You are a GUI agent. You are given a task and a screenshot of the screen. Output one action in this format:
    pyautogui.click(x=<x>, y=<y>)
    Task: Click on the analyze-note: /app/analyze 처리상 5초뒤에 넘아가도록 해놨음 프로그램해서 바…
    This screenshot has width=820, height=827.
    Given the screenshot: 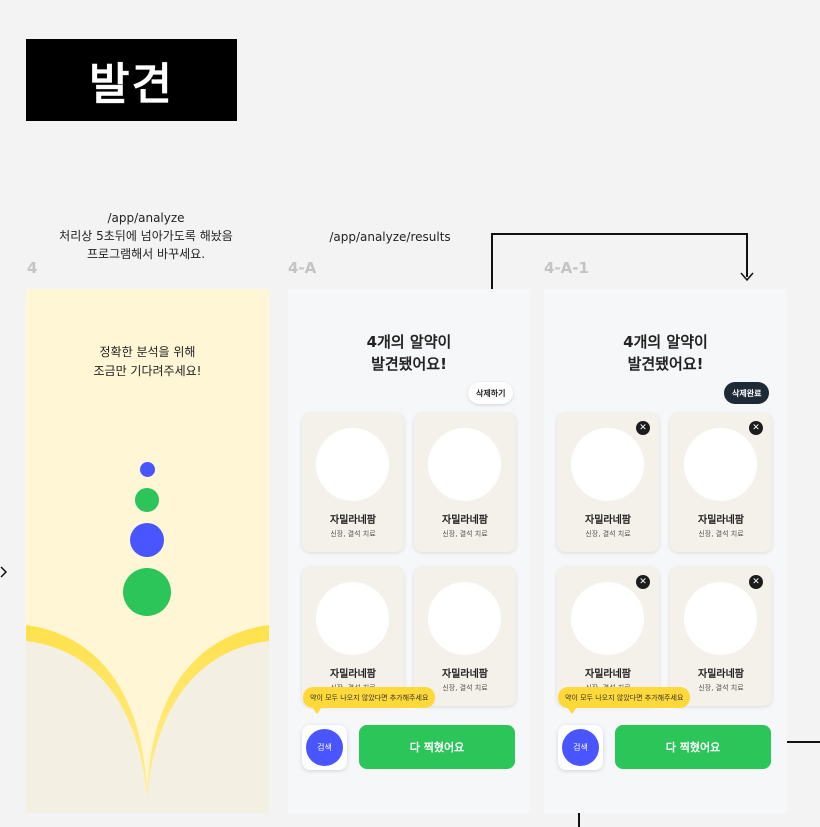 What is the action you would take?
    pyautogui.click(x=146, y=236)
    